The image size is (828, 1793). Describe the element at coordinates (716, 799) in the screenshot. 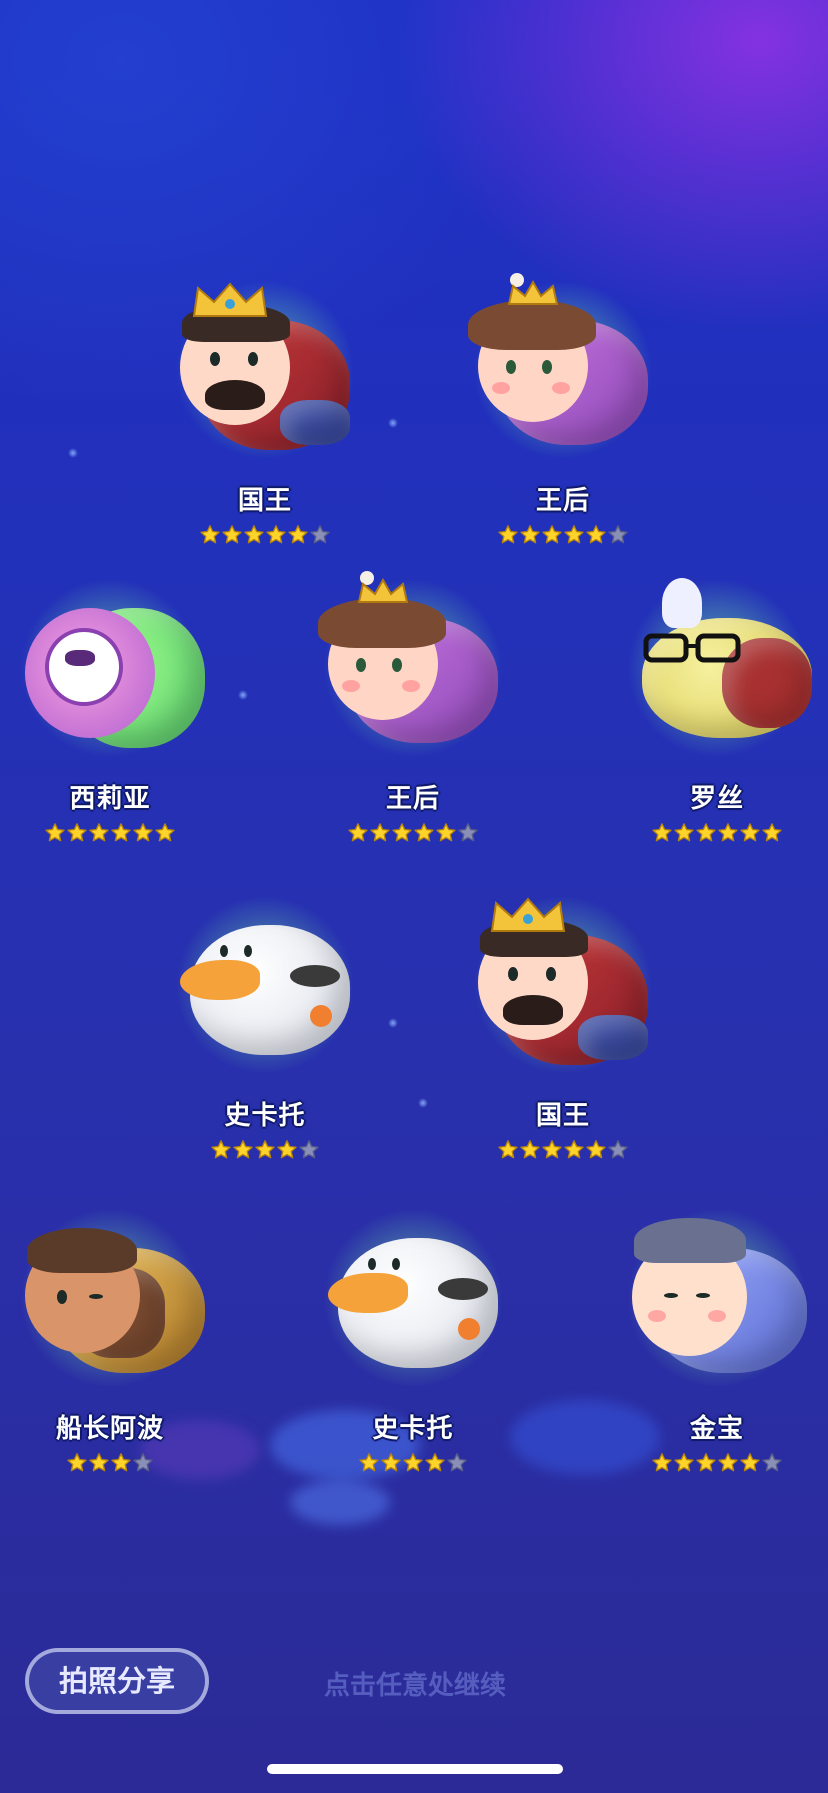

I see `character-name: 罗丝` at that location.